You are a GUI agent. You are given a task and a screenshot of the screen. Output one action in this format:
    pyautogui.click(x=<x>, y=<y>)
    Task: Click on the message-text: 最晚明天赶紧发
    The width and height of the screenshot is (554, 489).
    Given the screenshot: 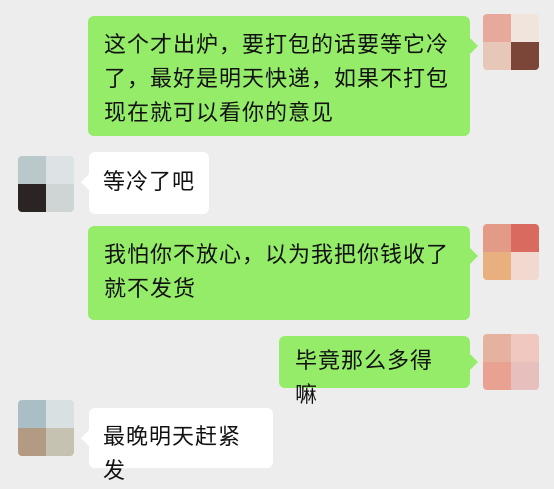 What is the action you would take?
    pyautogui.click(x=172, y=454)
    